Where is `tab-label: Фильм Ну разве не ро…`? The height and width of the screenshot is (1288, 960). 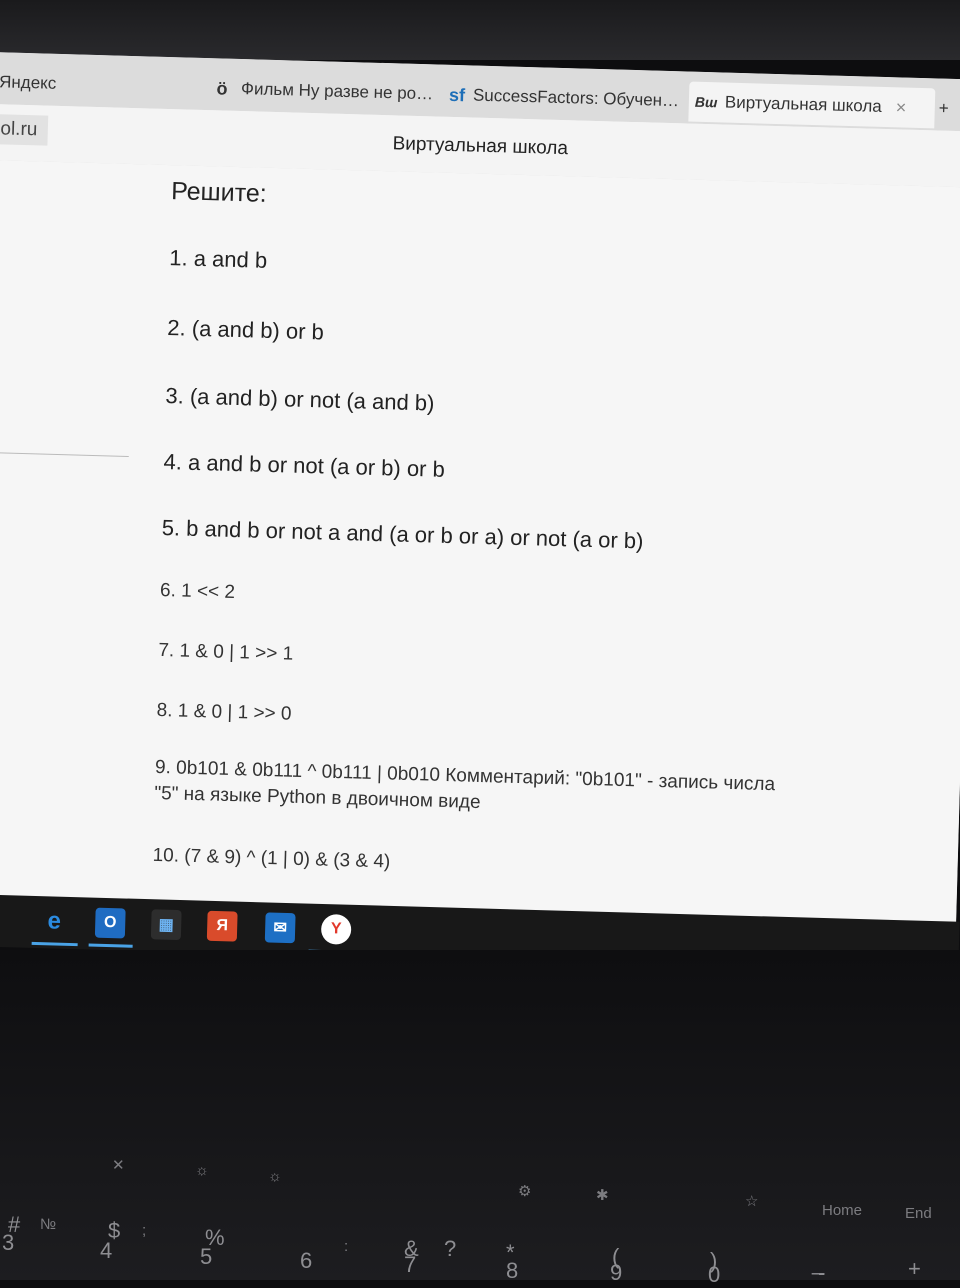
tab-label: Фильм Ну разве не ро… is located at coordinates (337, 91).